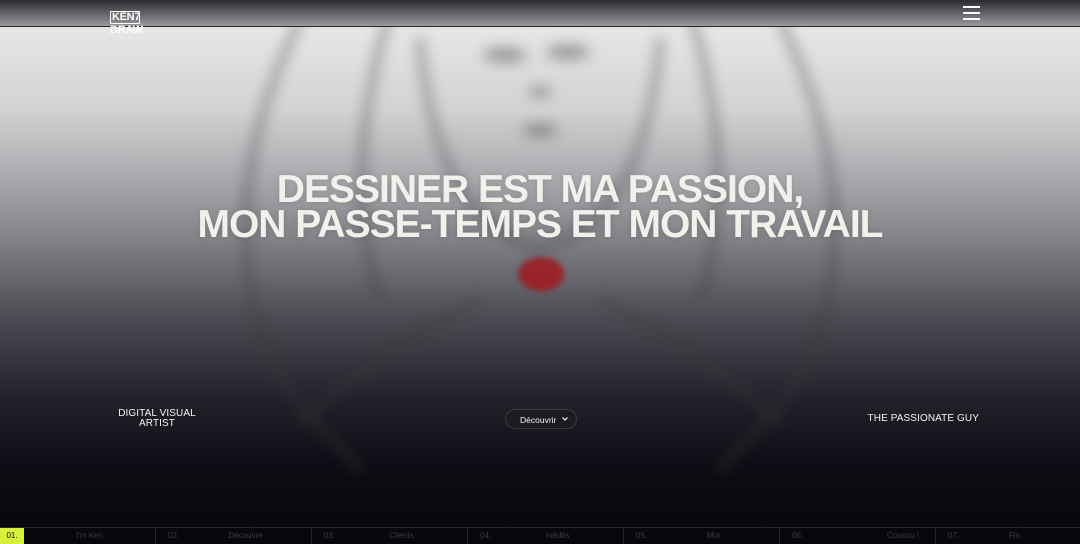 This screenshot has height=544, width=1080. What do you see at coordinates (1014, 535) in the screenshot?
I see `nav-label: Fin` at bounding box center [1014, 535].